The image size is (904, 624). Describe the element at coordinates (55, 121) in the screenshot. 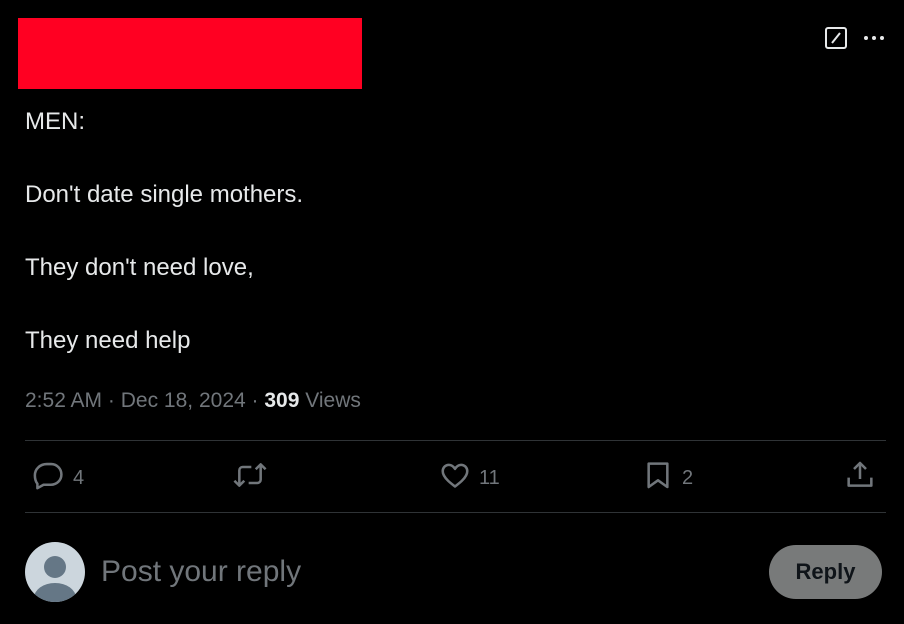

I see `tweet-line: MEN:` at that location.